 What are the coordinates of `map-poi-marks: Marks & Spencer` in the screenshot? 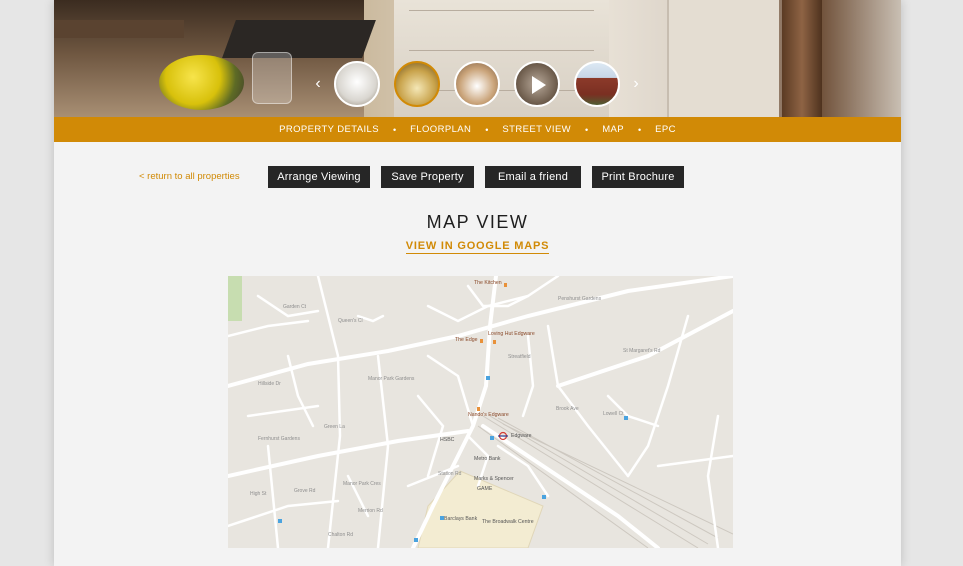 It's located at (494, 479).